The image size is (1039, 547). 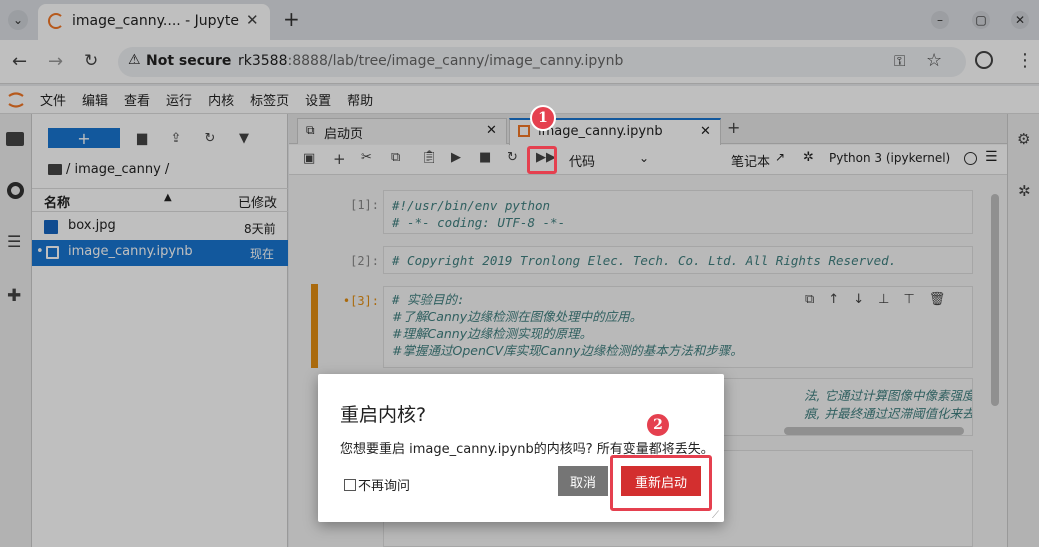 What do you see at coordinates (383, 415) in the screenshot?
I see `dialog-title: 重启内核?` at bounding box center [383, 415].